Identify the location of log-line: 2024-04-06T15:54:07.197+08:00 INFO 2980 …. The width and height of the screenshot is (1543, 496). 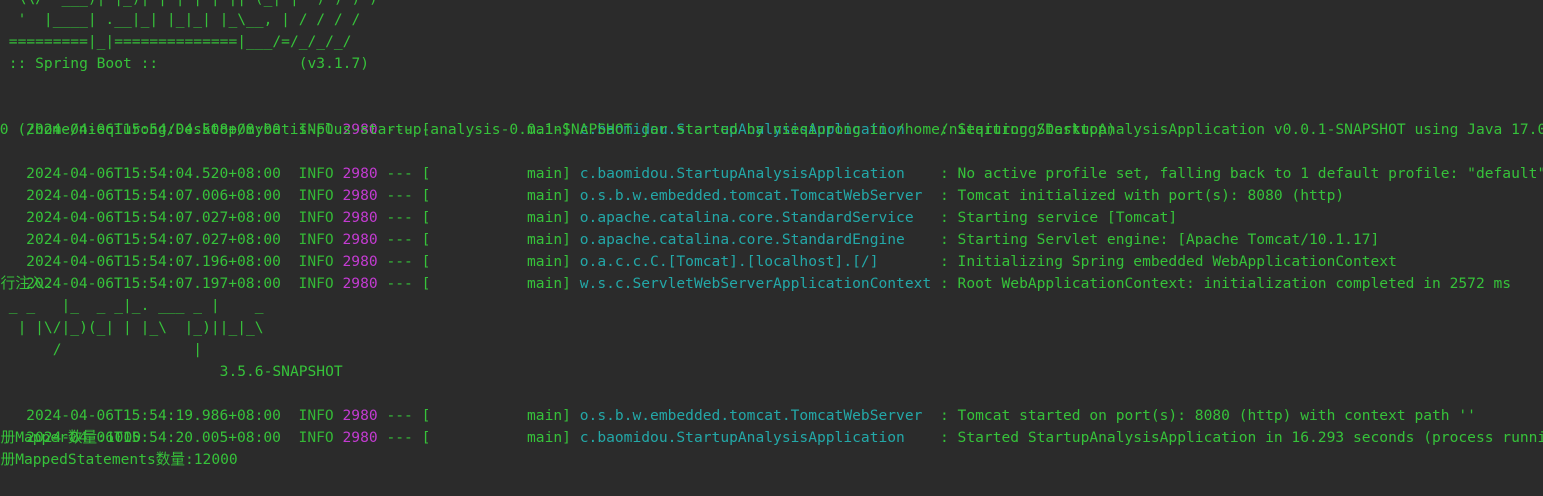
(769, 283).